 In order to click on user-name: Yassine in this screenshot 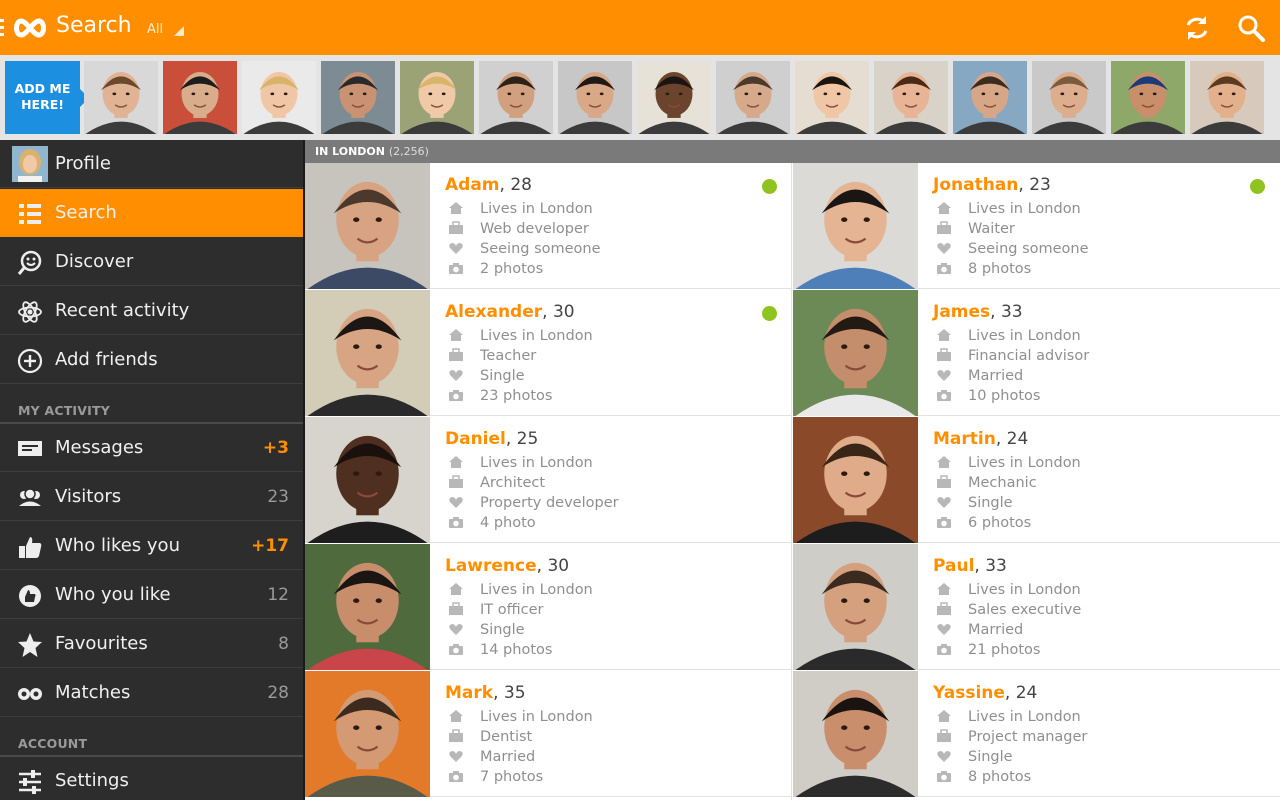, I will do `click(969, 693)`.